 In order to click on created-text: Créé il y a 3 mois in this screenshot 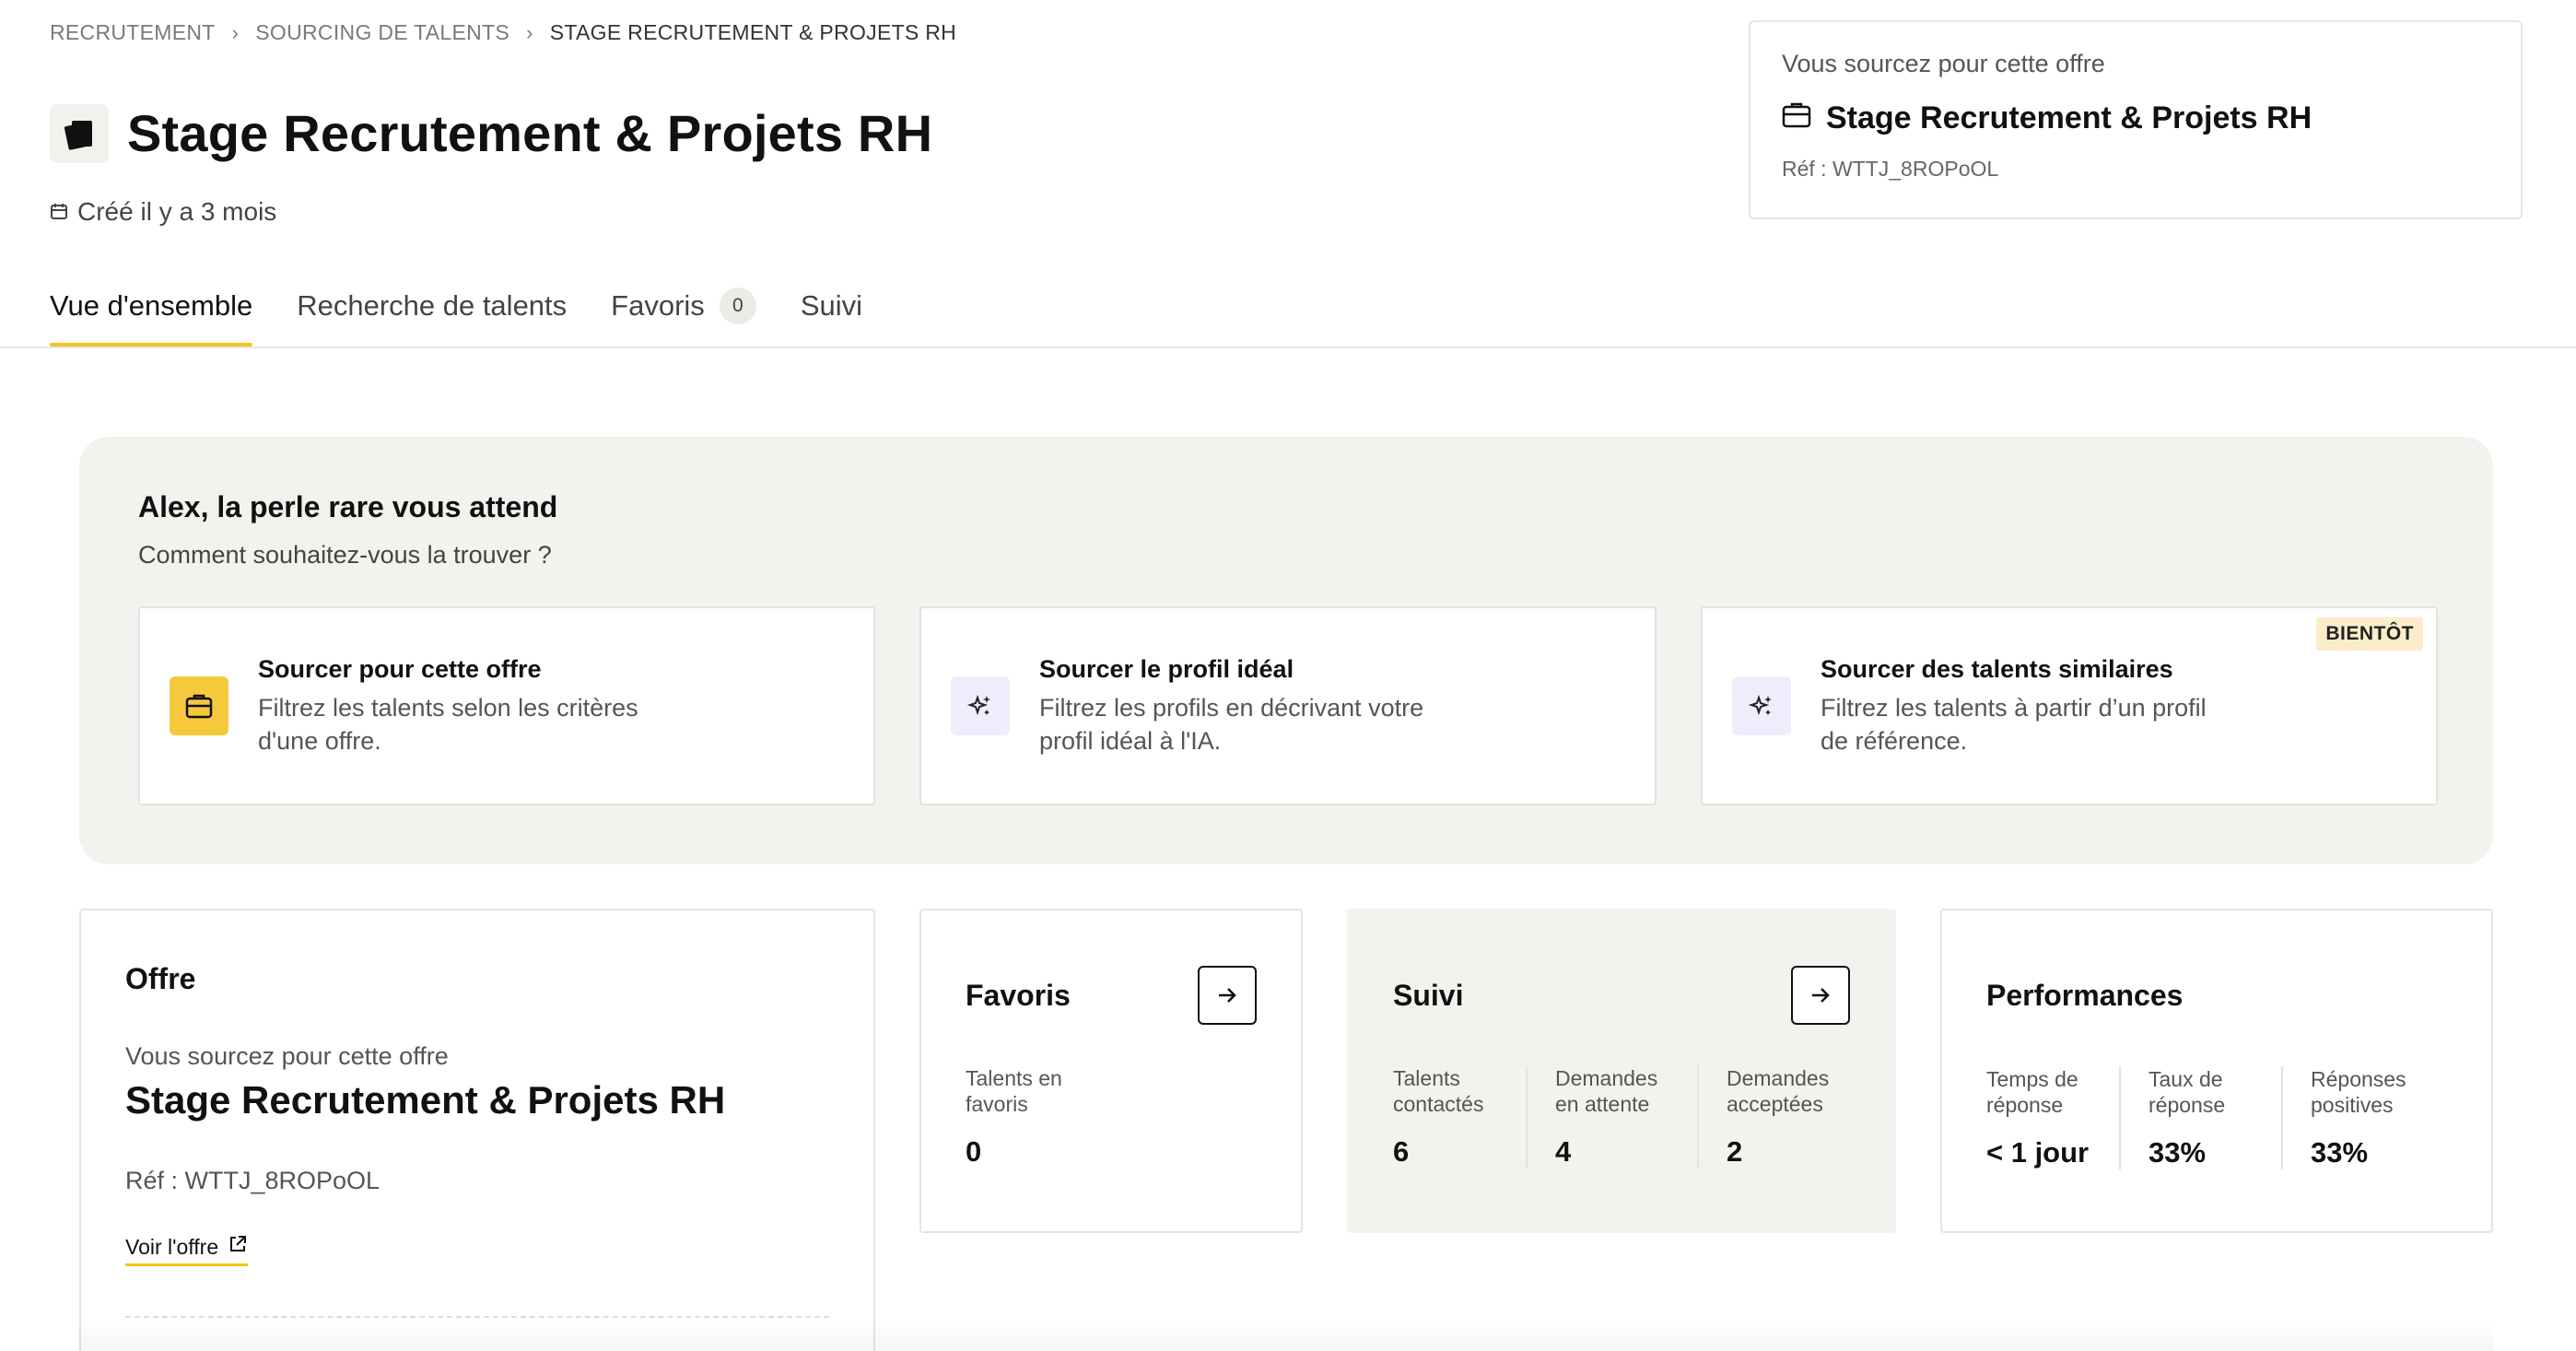, I will do `click(177, 211)`.